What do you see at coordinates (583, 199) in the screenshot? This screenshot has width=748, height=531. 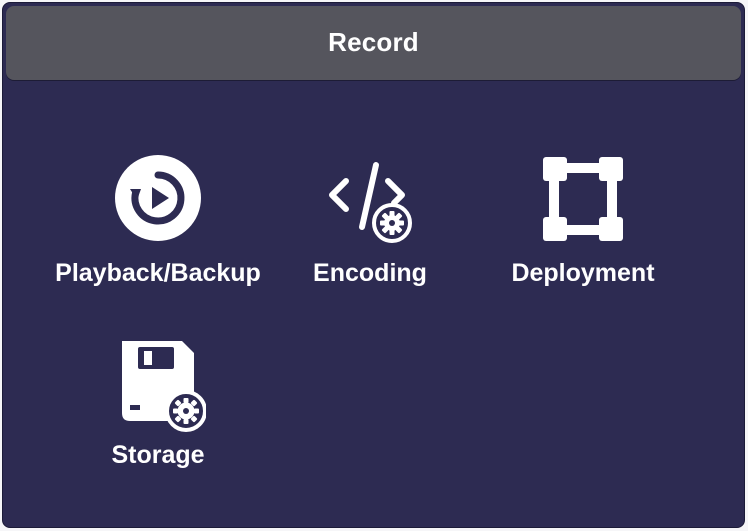 I see `deployment-icon` at bounding box center [583, 199].